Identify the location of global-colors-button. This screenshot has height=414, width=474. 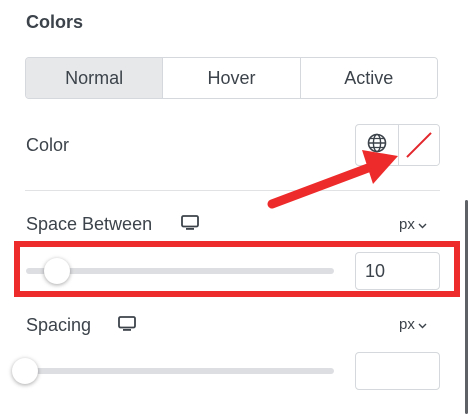
(377, 145).